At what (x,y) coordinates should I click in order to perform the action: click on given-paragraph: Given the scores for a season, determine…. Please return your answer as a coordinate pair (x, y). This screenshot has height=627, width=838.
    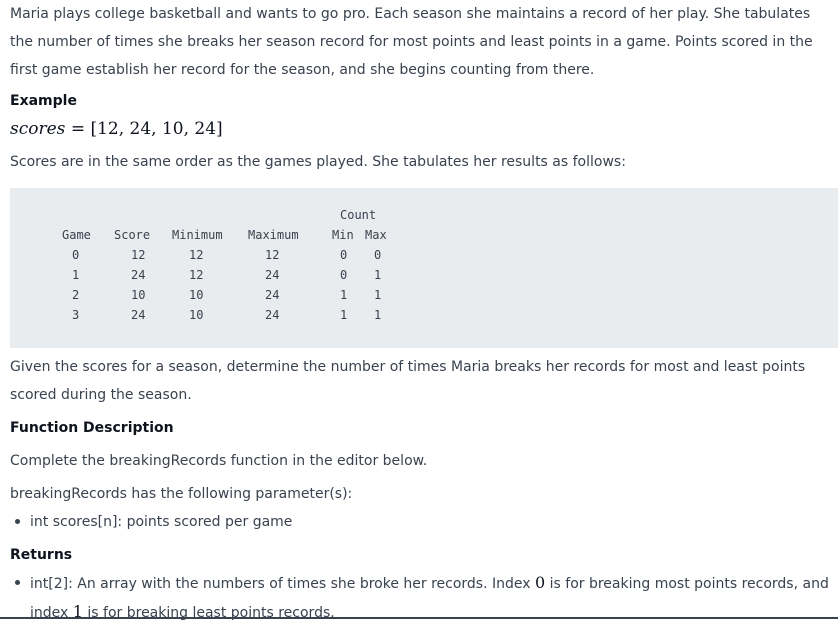
    Looking at the image, I should click on (408, 381).